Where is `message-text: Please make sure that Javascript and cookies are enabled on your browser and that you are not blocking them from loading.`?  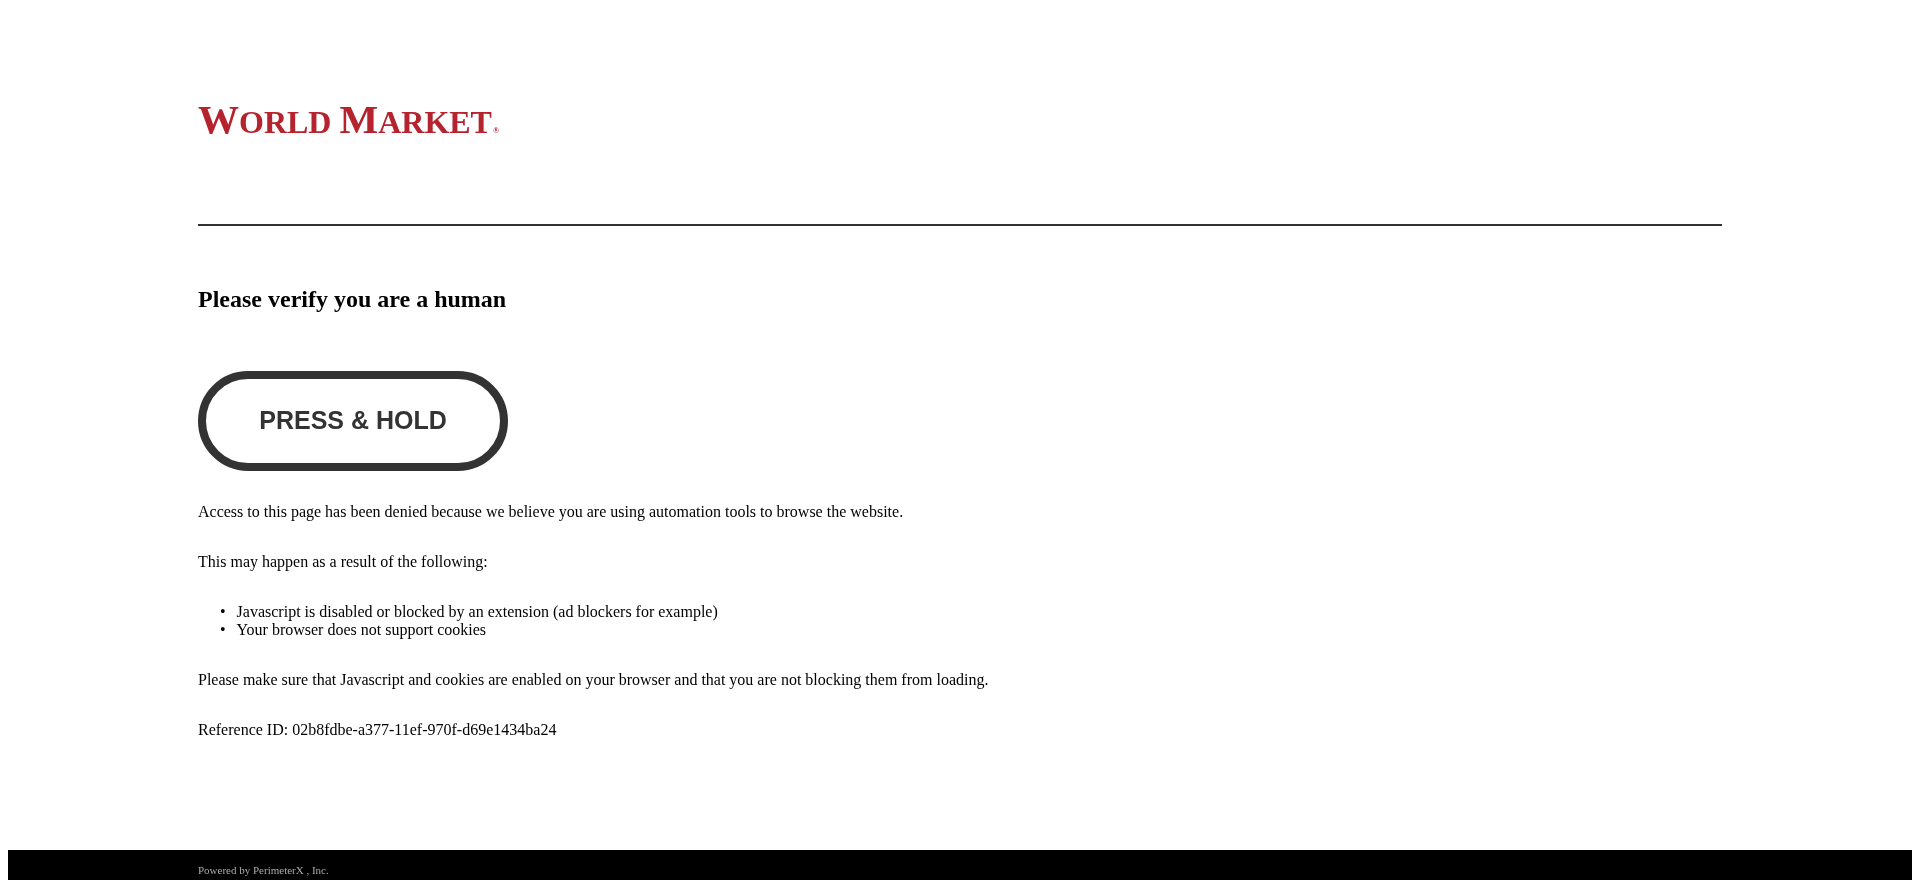
message-text: Please make sure that Javascript and cookies are enabled on your browser and that you are not blocking them from loading. is located at coordinates (593, 679).